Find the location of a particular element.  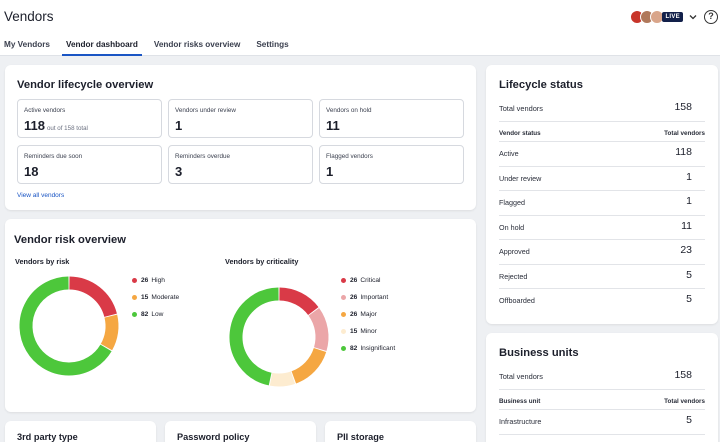

header-actions: LIVE ? is located at coordinates (675, 17).